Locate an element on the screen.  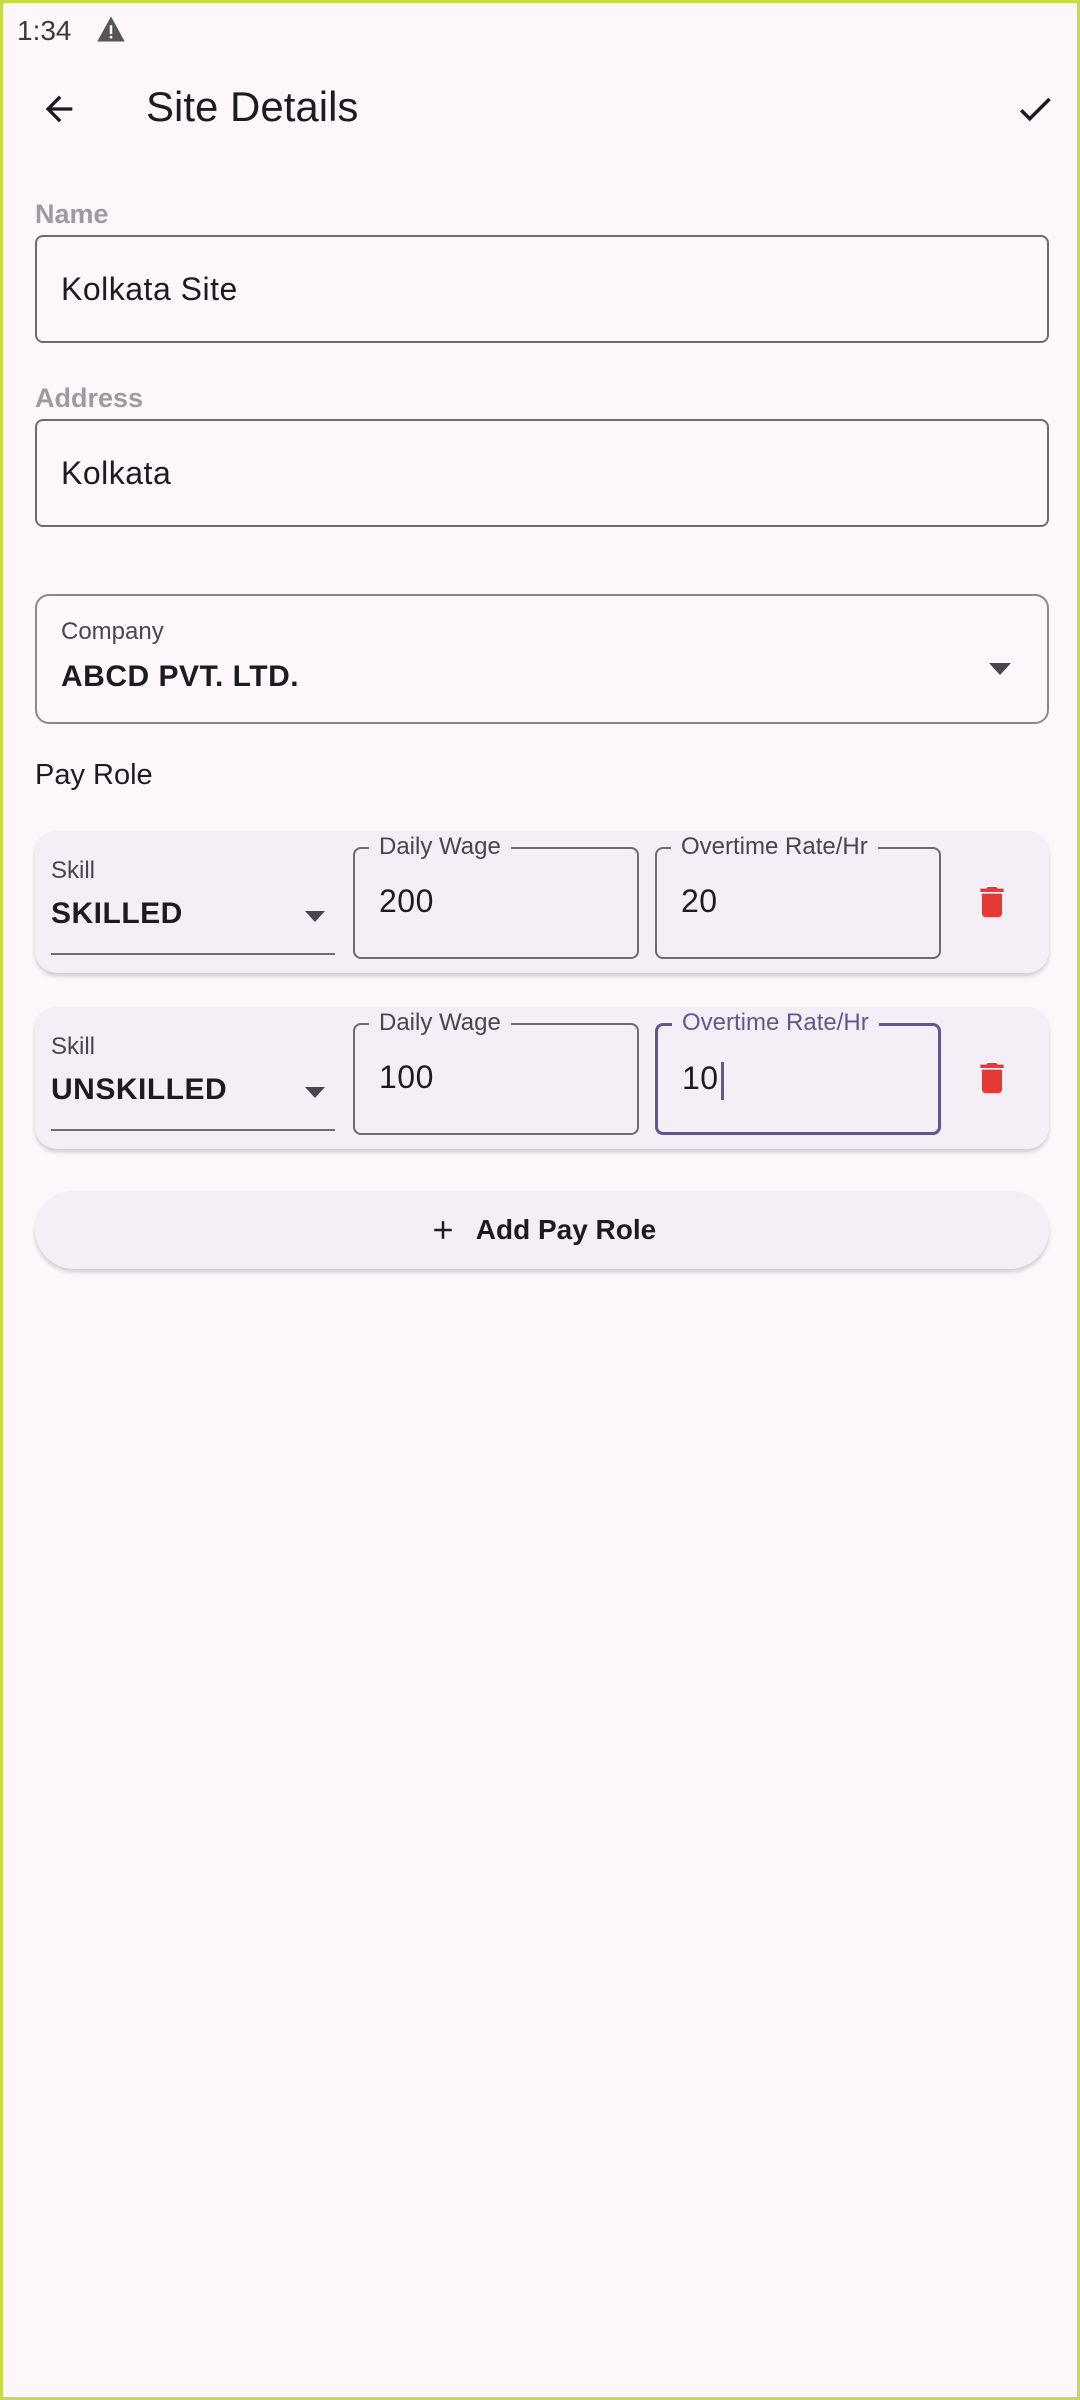
text-cursor is located at coordinates (722, 1080).